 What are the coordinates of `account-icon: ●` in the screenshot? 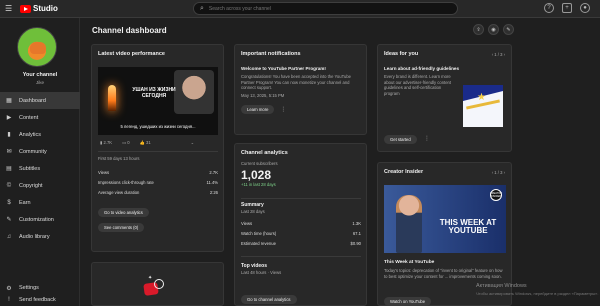 It's located at (585, 8).